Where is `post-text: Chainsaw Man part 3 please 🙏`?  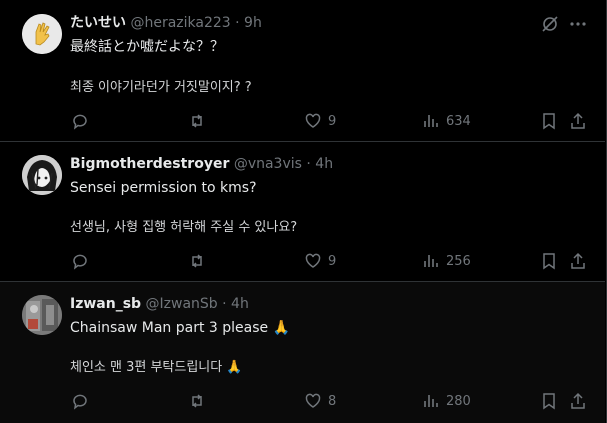 post-text: Chainsaw Man part 3 please 🙏 is located at coordinates (180, 328).